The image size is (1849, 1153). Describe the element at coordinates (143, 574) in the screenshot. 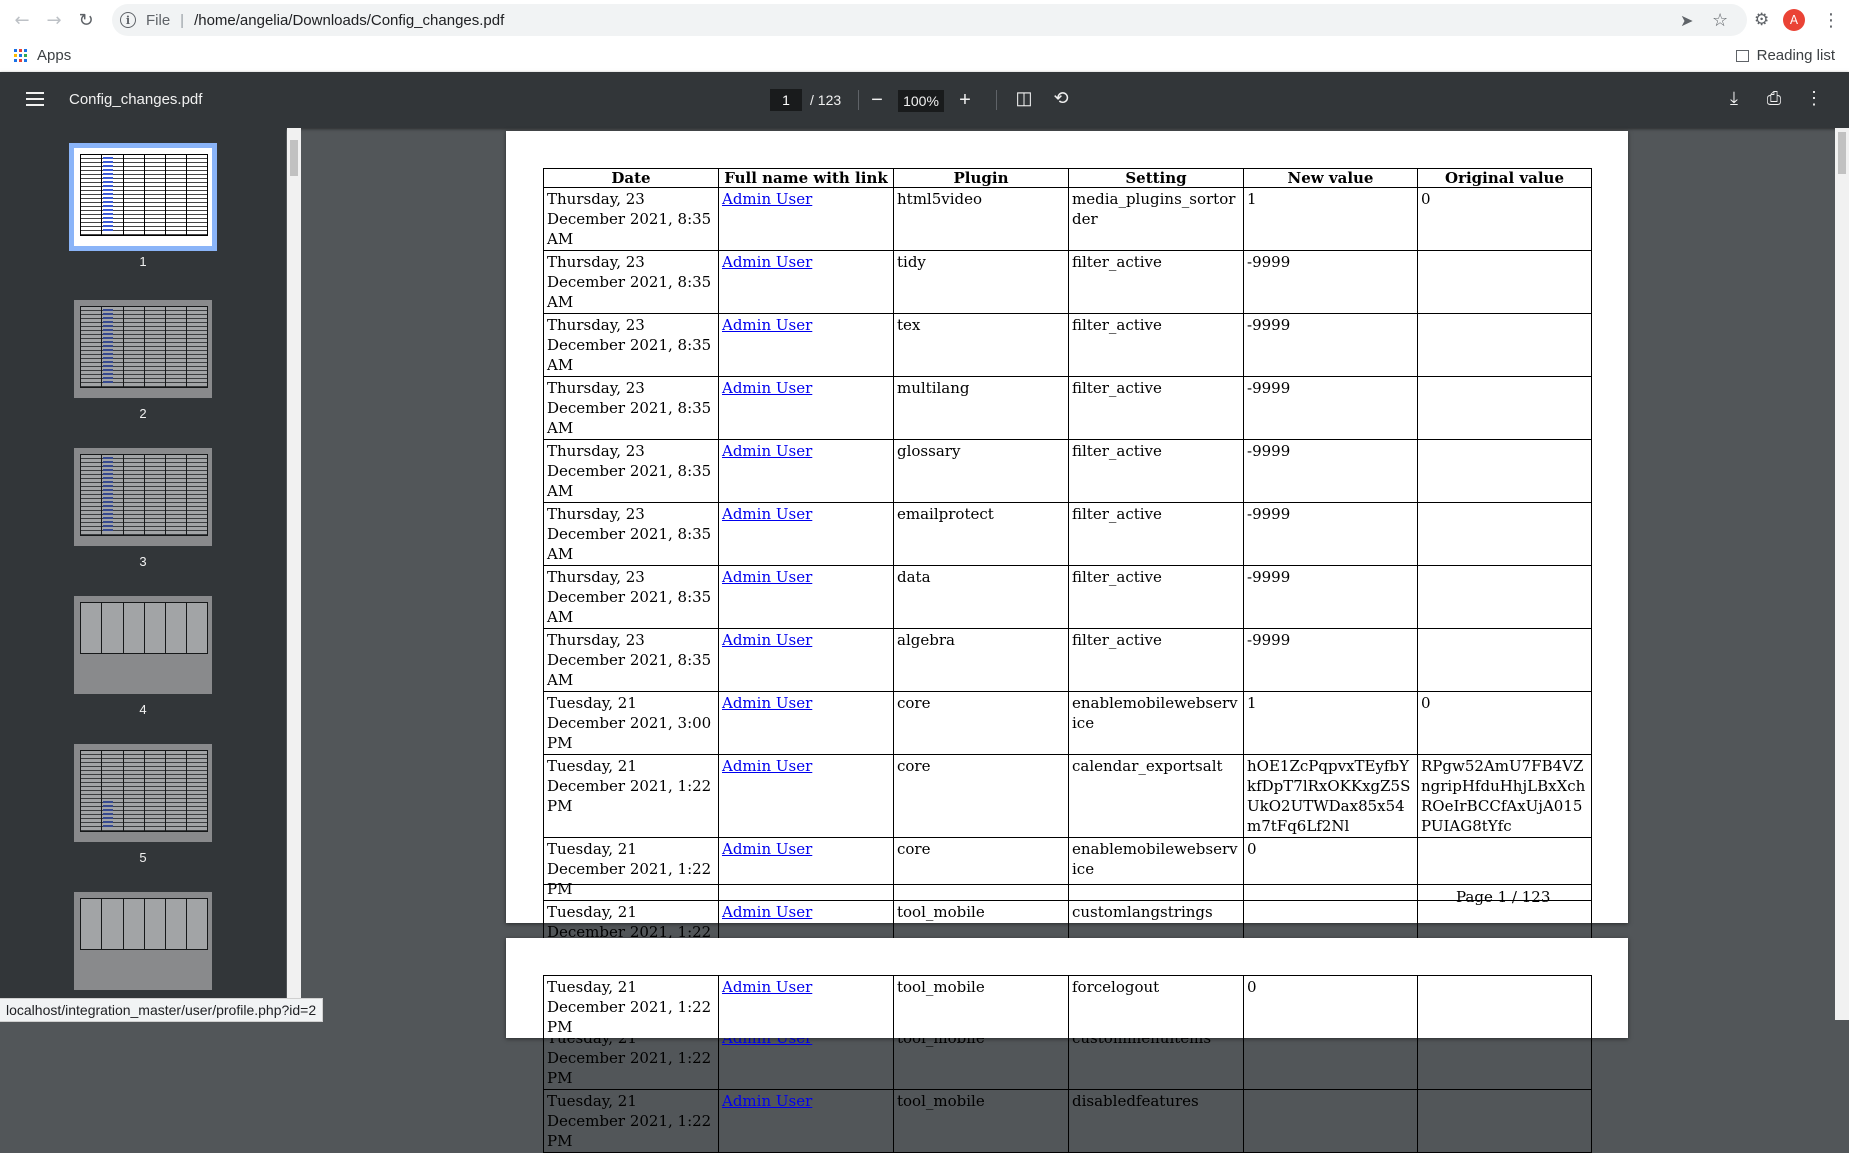

I see `thumbnail-sidebar: 1 2 3 4 5` at that location.